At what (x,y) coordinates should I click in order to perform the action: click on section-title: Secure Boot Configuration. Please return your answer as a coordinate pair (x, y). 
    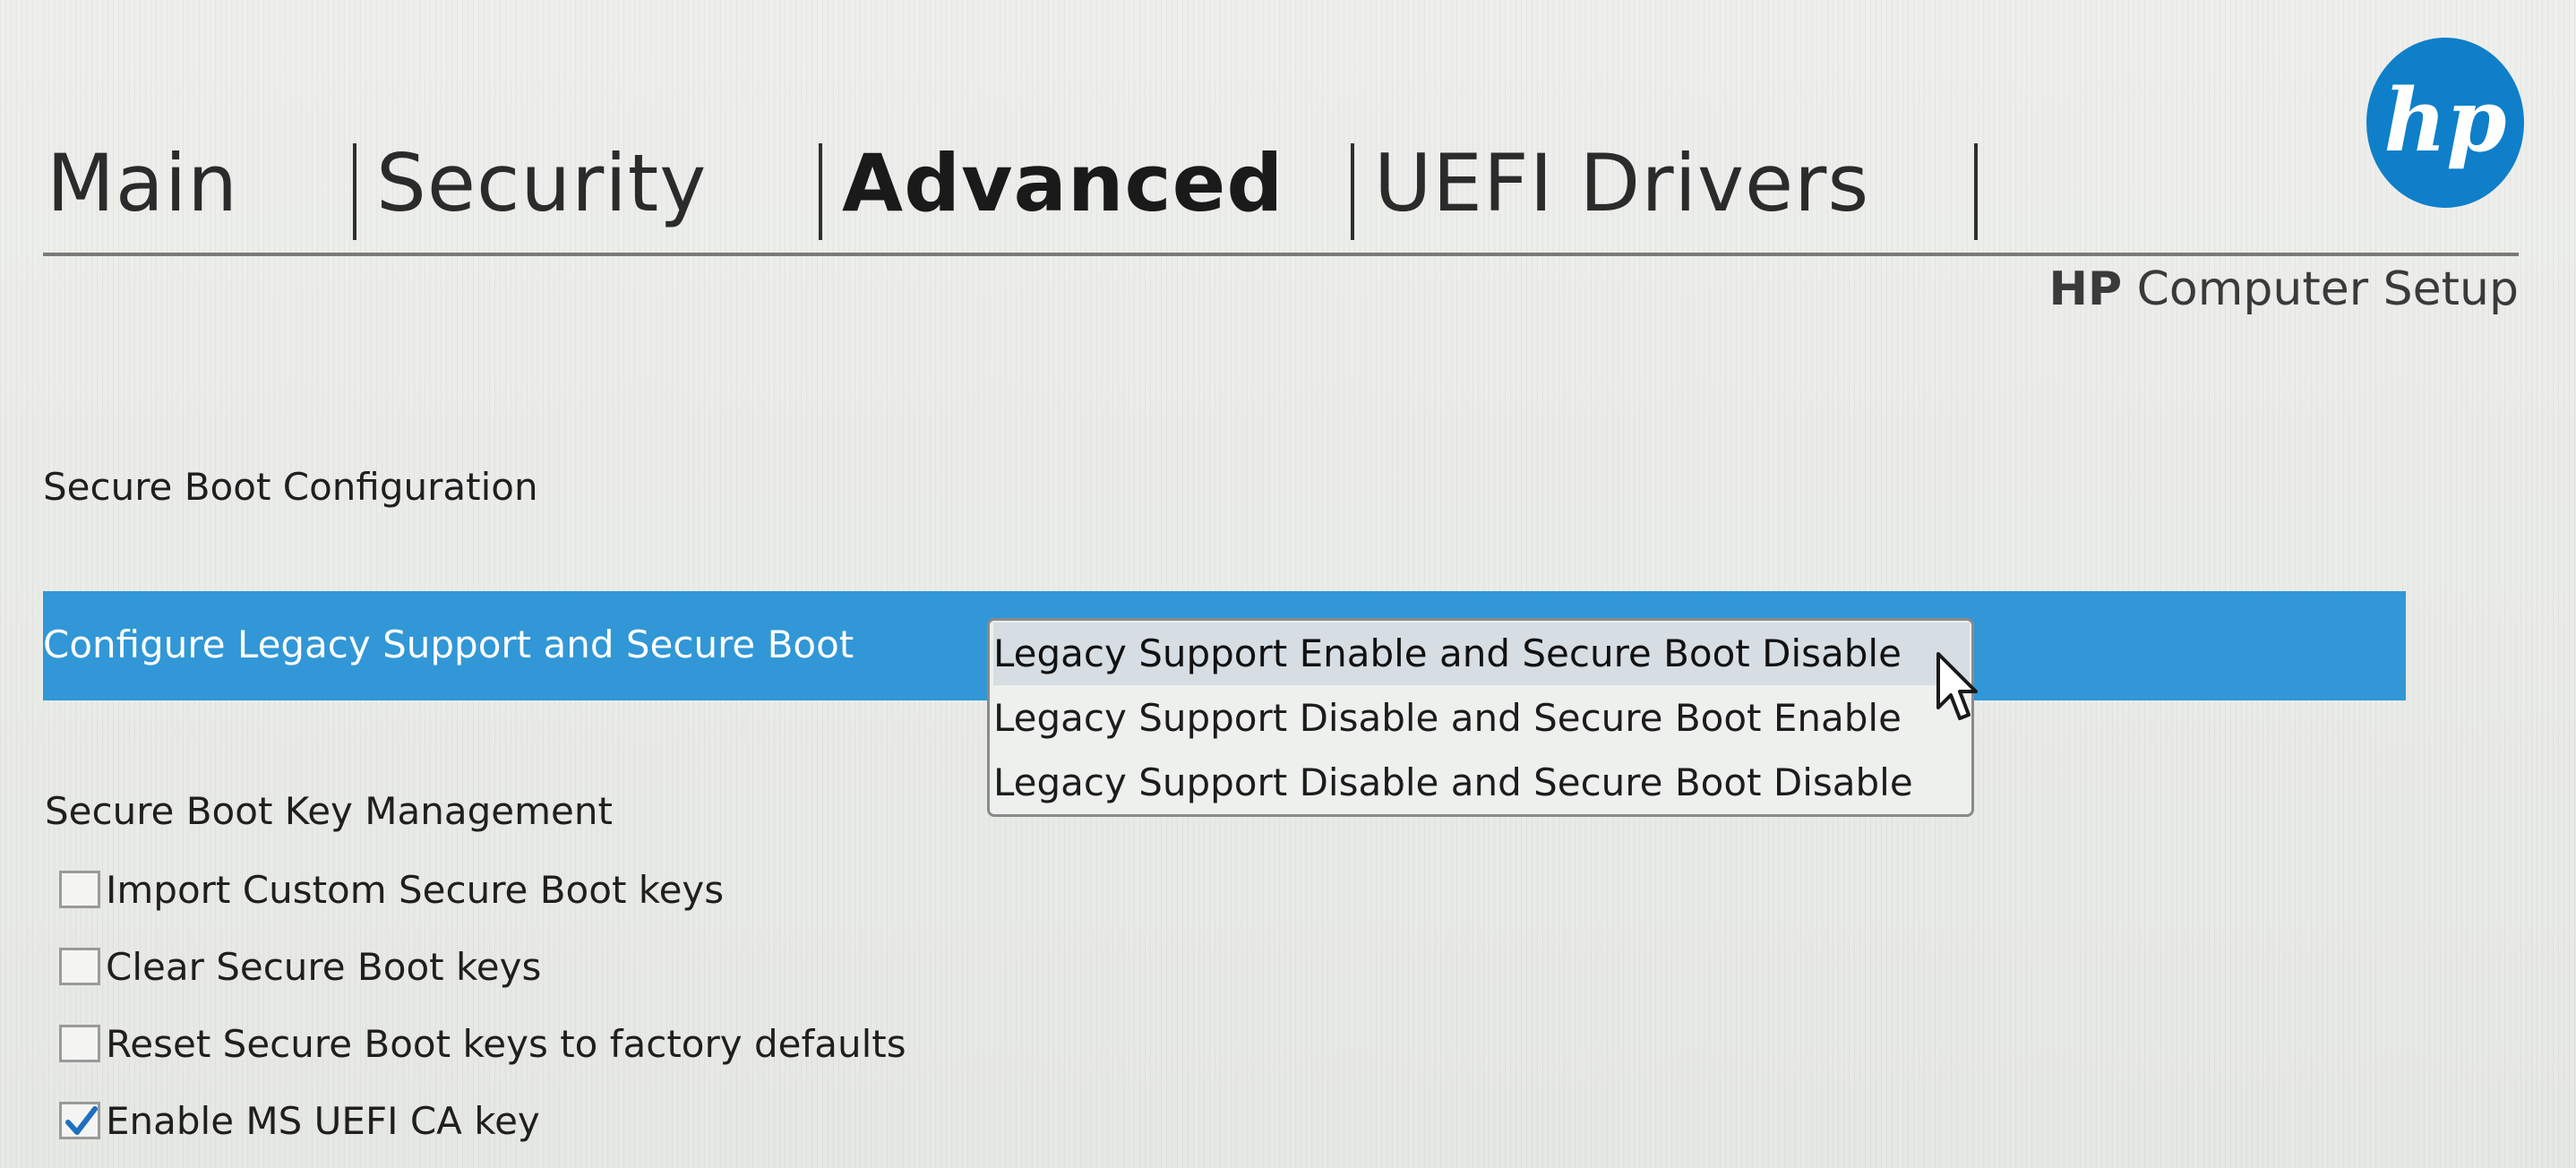
    Looking at the image, I should click on (290, 487).